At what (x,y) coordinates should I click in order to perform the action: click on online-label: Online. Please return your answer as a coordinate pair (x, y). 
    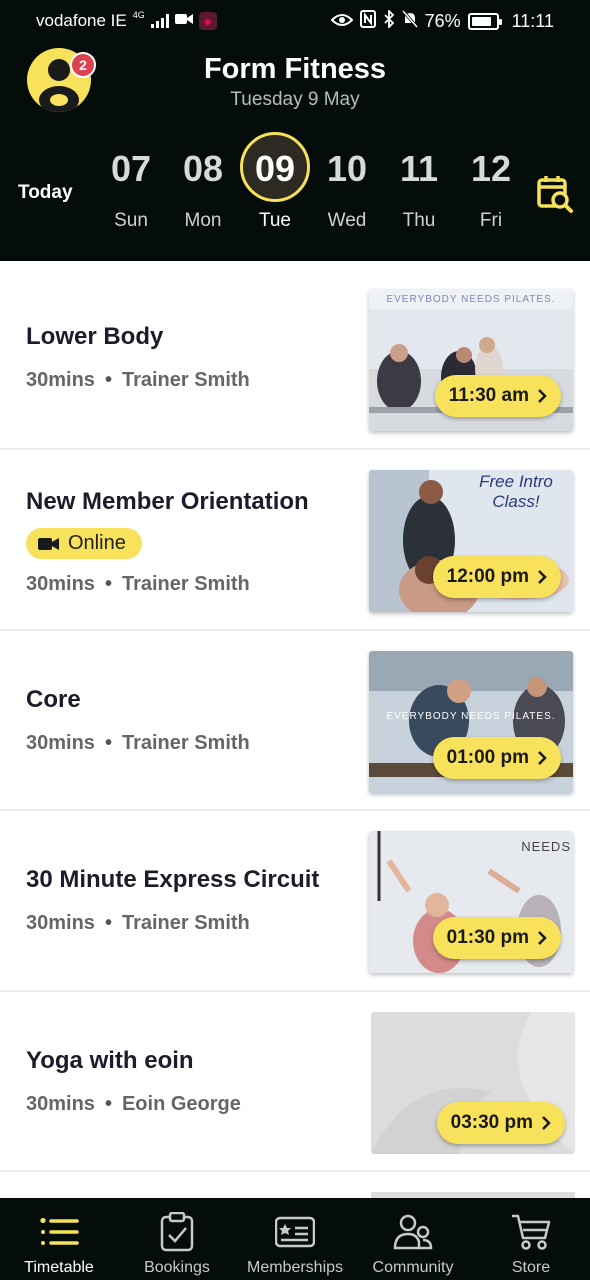
    Looking at the image, I should click on (97, 543).